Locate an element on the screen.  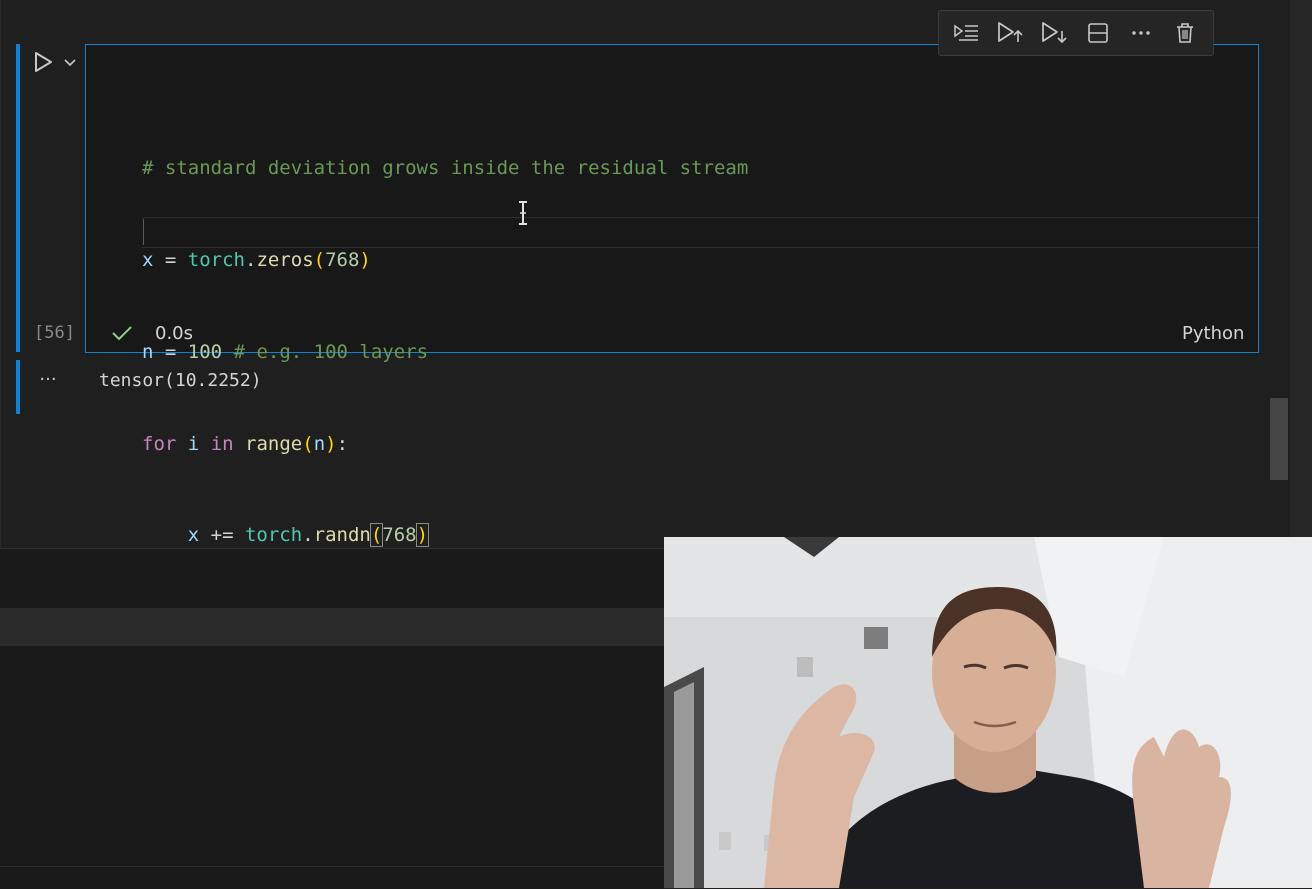
split-cell-icon is located at coordinates (1097, 33).